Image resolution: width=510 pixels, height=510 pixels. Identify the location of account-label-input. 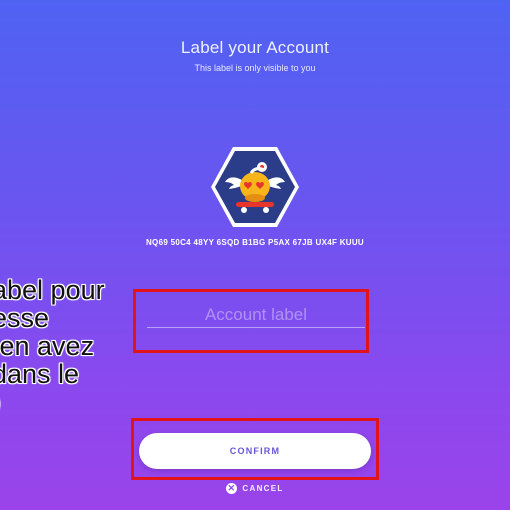
(256, 315).